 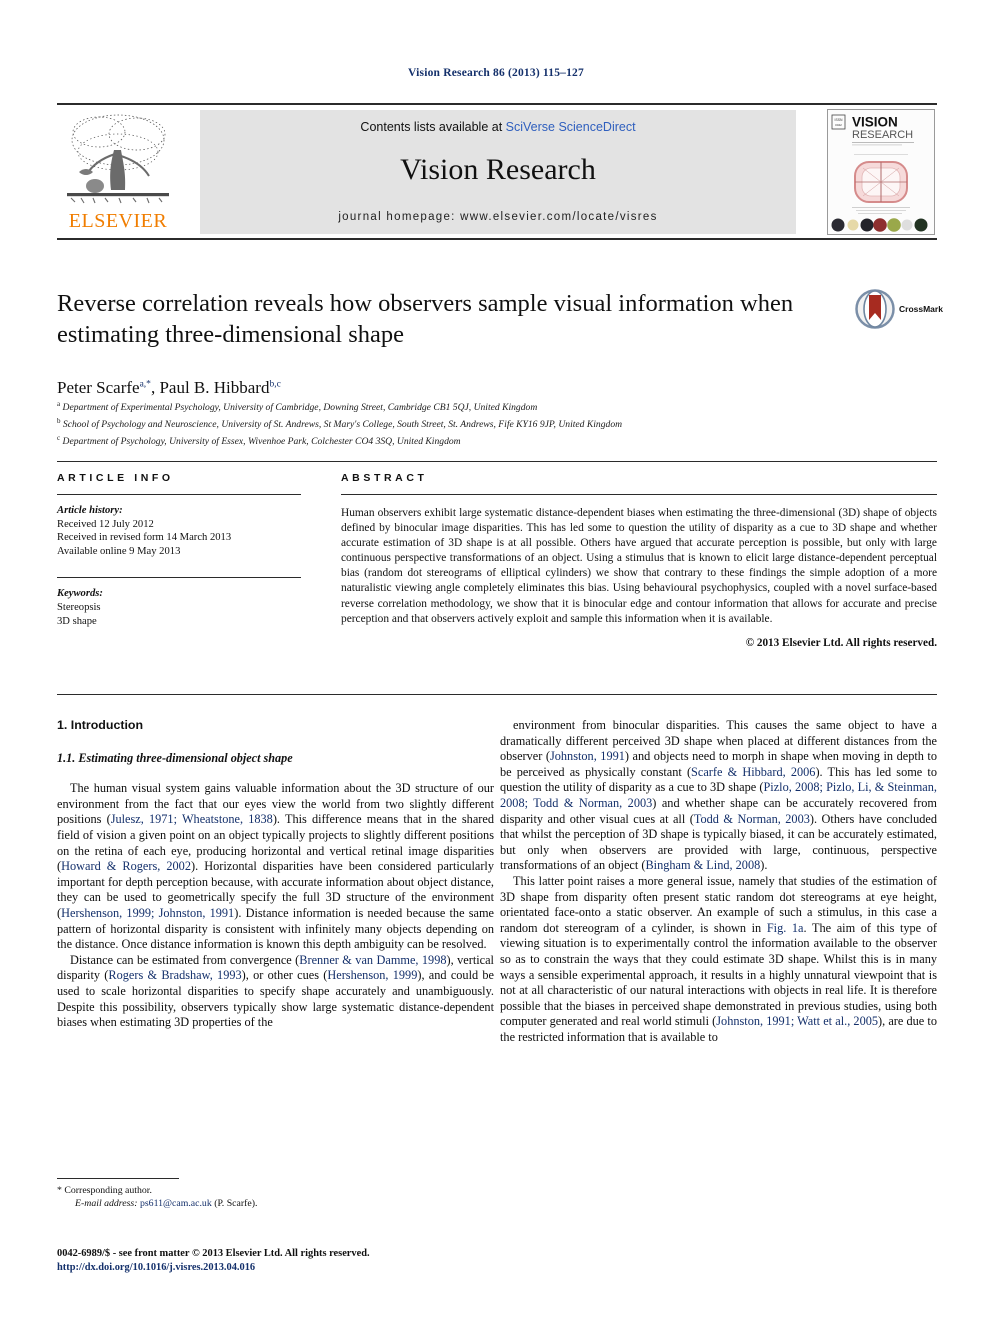 I want to click on corresponding-author-text: Corresponding author., so click(x=108, y=1190).